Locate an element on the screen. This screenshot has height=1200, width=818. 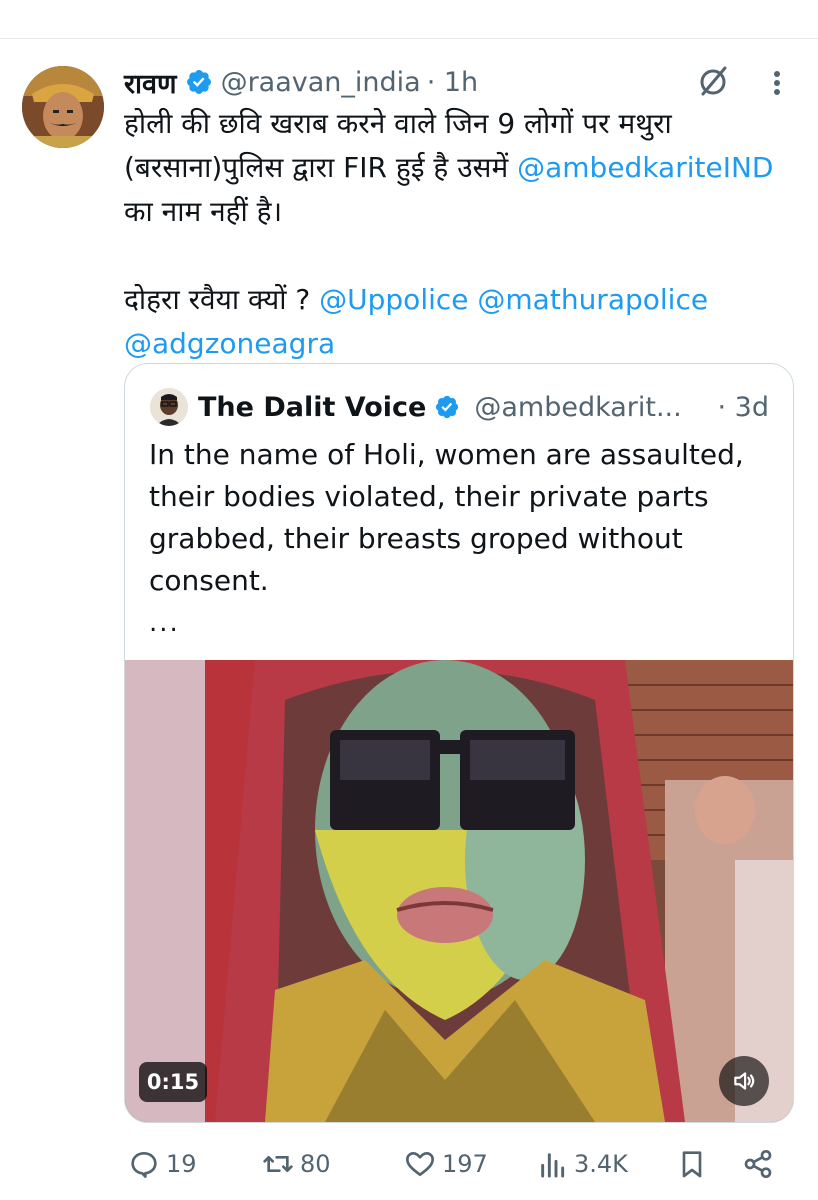
share-button is located at coordinates (761, 1164).